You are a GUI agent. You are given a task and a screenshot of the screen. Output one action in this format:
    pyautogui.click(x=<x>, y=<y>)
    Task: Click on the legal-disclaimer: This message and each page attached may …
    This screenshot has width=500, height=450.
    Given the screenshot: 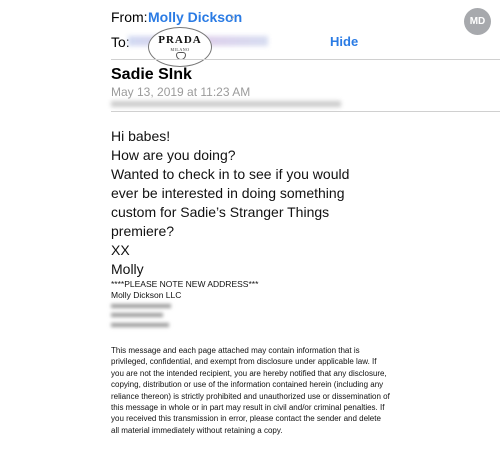 What is the action you would take?
    pyautogui.click(x=250, y=390)
    